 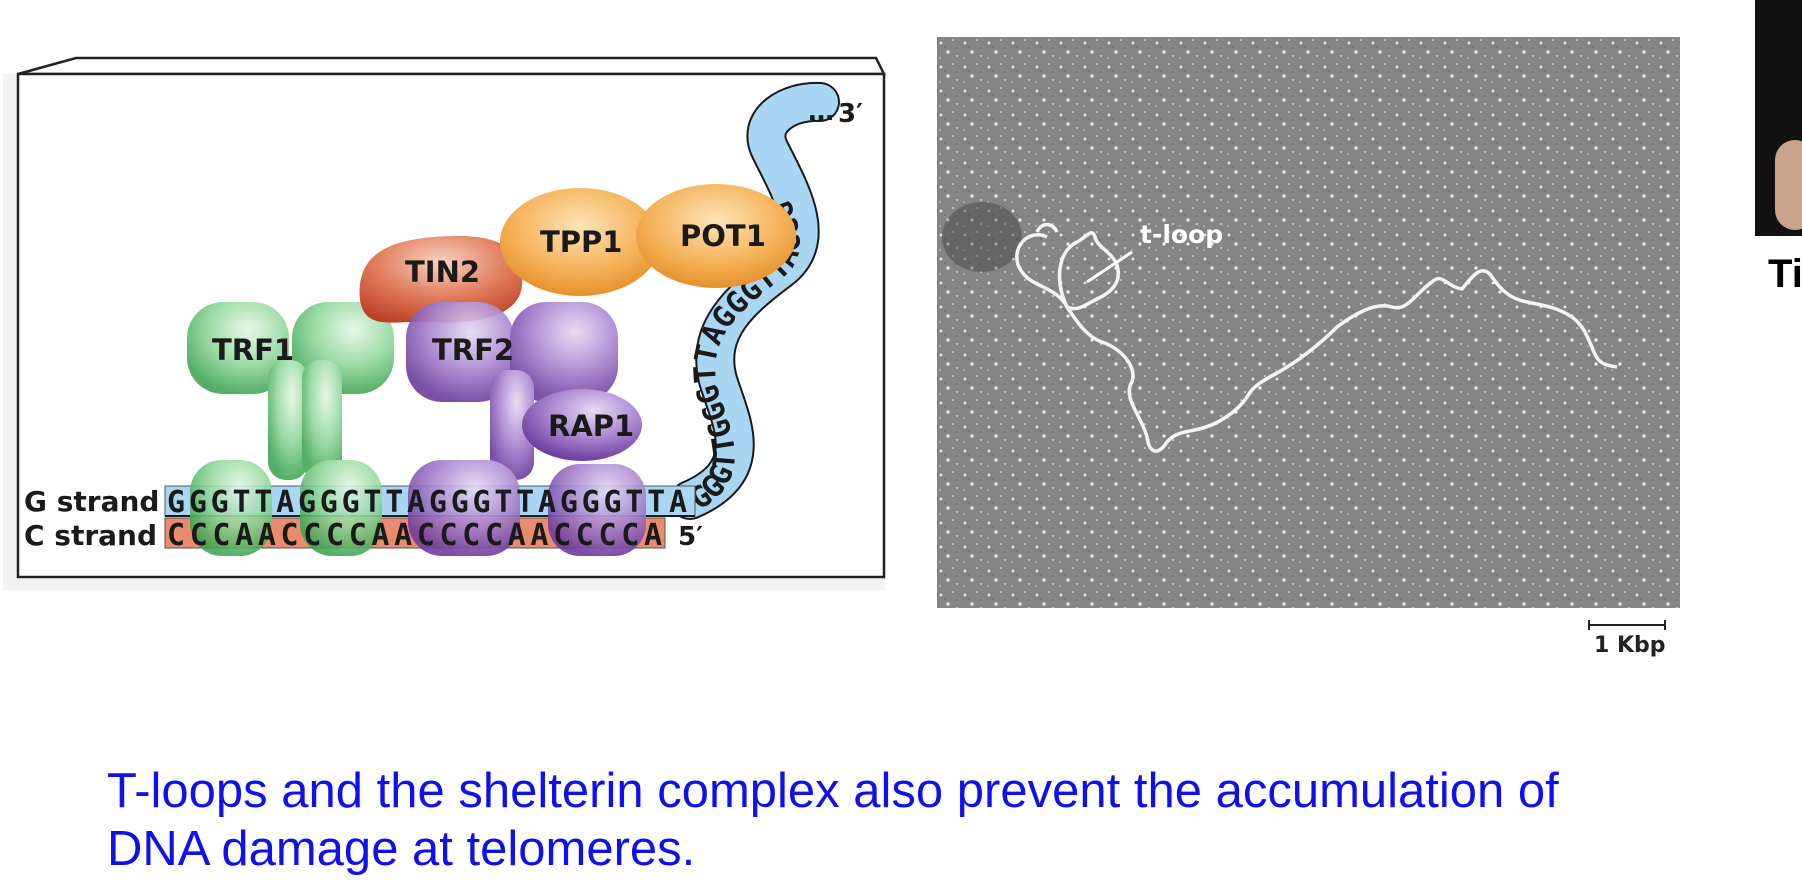 I want to click on scale-bar-label: 1 Kbp, so click(x=1630, y=645).